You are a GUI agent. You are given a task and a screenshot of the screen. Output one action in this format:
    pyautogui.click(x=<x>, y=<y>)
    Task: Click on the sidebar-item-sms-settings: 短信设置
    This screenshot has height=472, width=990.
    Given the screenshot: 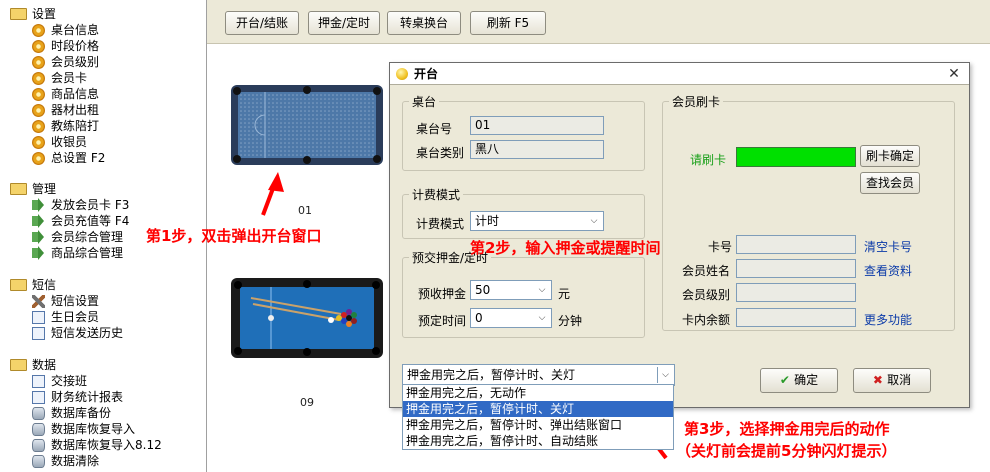 What is the action you would take?
    pyautogui.click(x=65, y=301)
    